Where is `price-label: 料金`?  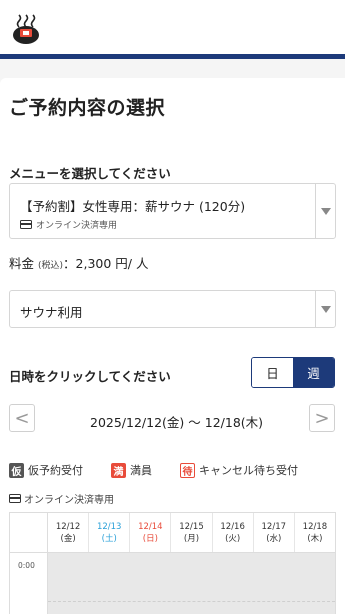 price-label: 料金 is located at coordinates (22, 263).